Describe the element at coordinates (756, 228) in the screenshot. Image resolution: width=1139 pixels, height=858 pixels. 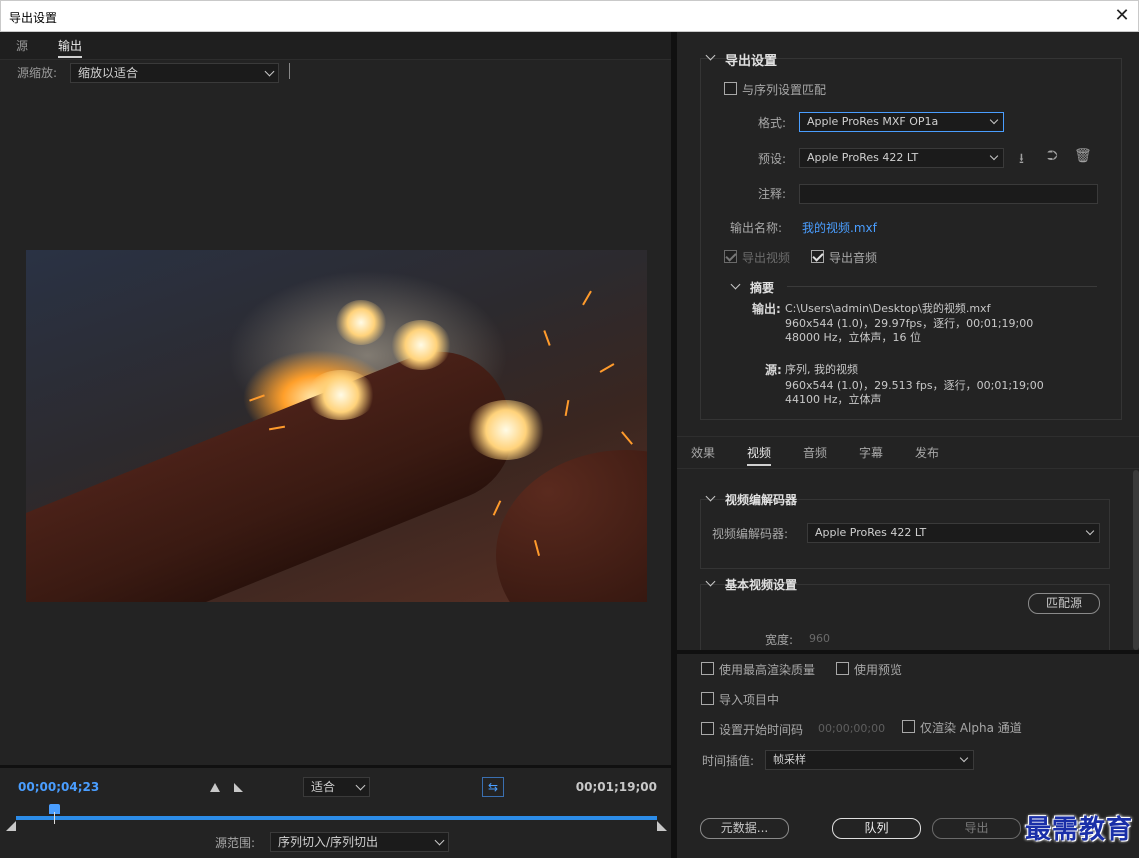
I see `output-name-label: 输出名称:` at that location.